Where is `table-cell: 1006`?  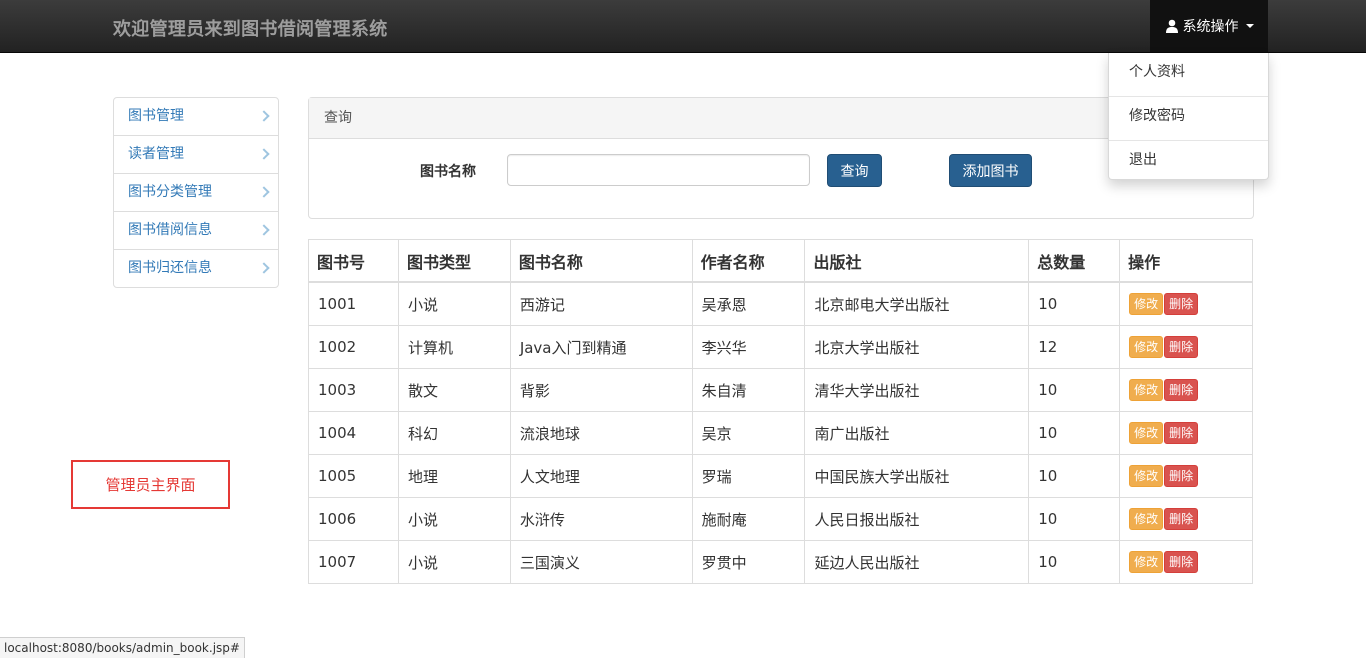 table-cell: 1006 is located at coordinates (353, 519).